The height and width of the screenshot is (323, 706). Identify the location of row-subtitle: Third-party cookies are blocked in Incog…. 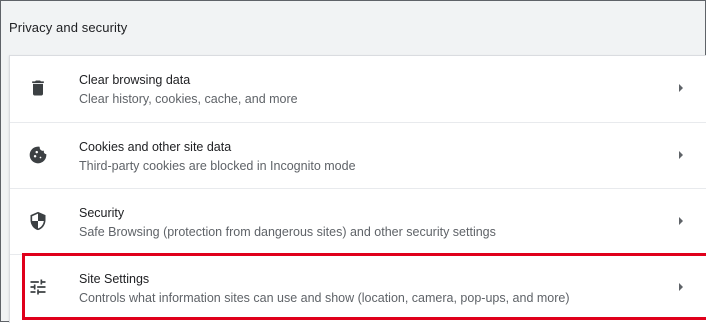
(217, 166).